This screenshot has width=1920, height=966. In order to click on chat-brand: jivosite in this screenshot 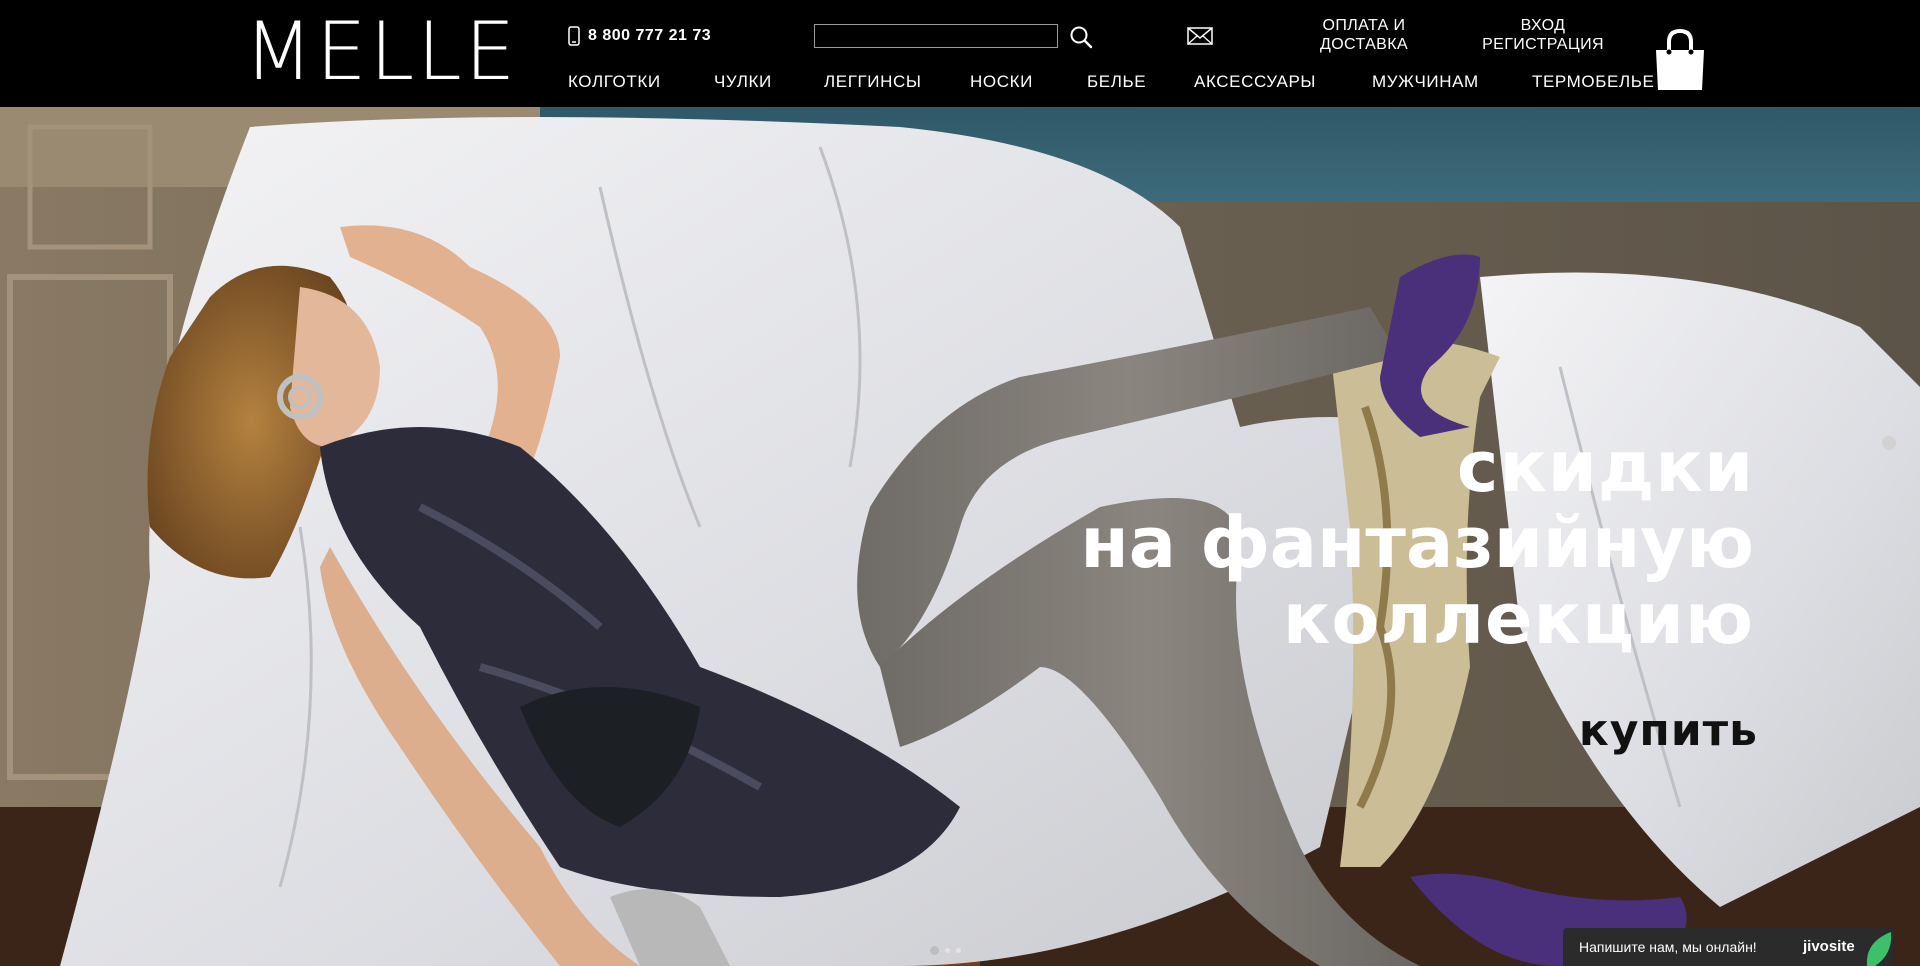, I will do `click(1829, 946)`.